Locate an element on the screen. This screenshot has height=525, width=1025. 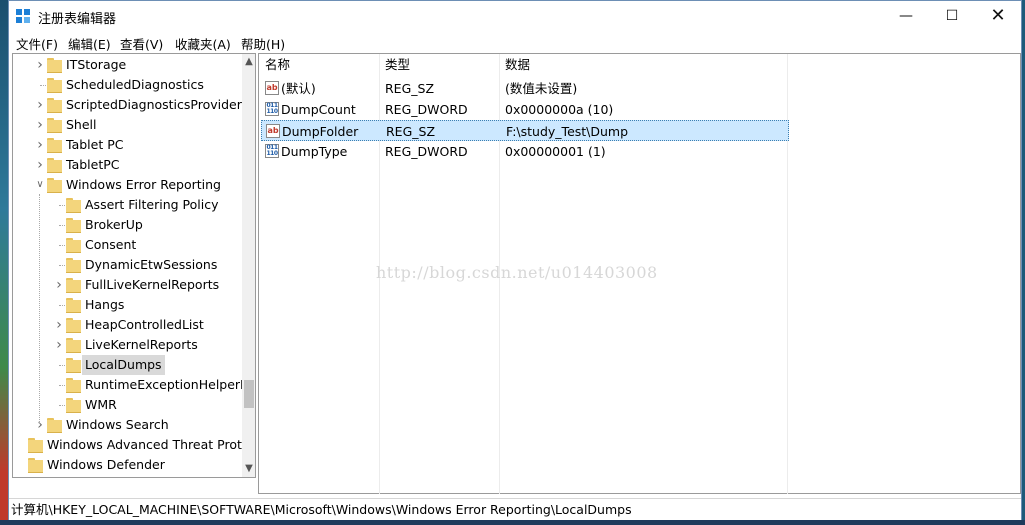
tree-node-label: ITStorage is located at coordinates (96, 64).